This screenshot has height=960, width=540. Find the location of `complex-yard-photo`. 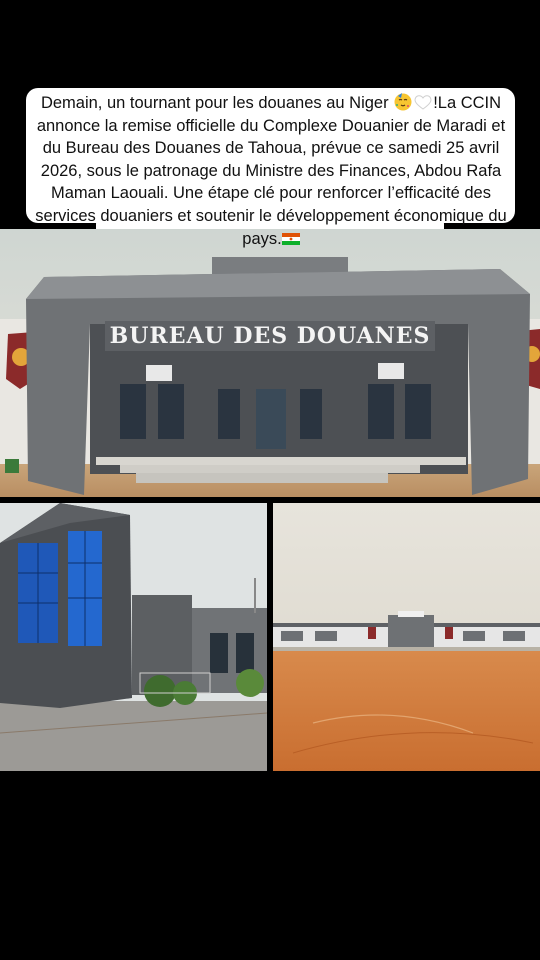

complex-yard-photo is located at coordinates (406, 637).